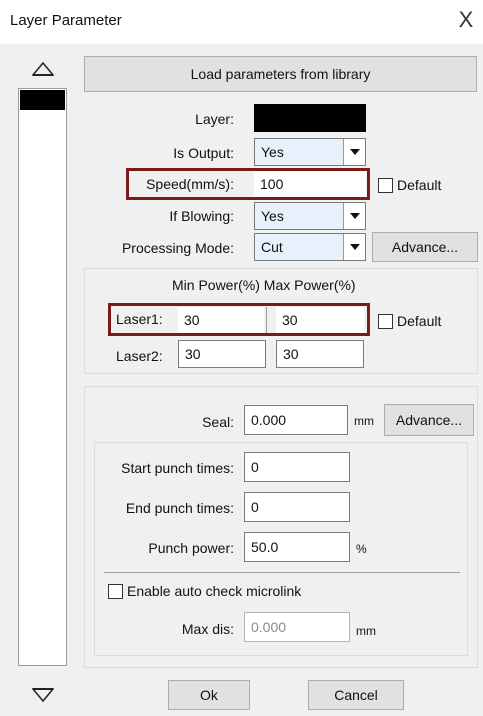 Image resolution: width=483 pixels, height=716 pixels. I want to click on max-dis-input: 0.000, so click(297, 627).